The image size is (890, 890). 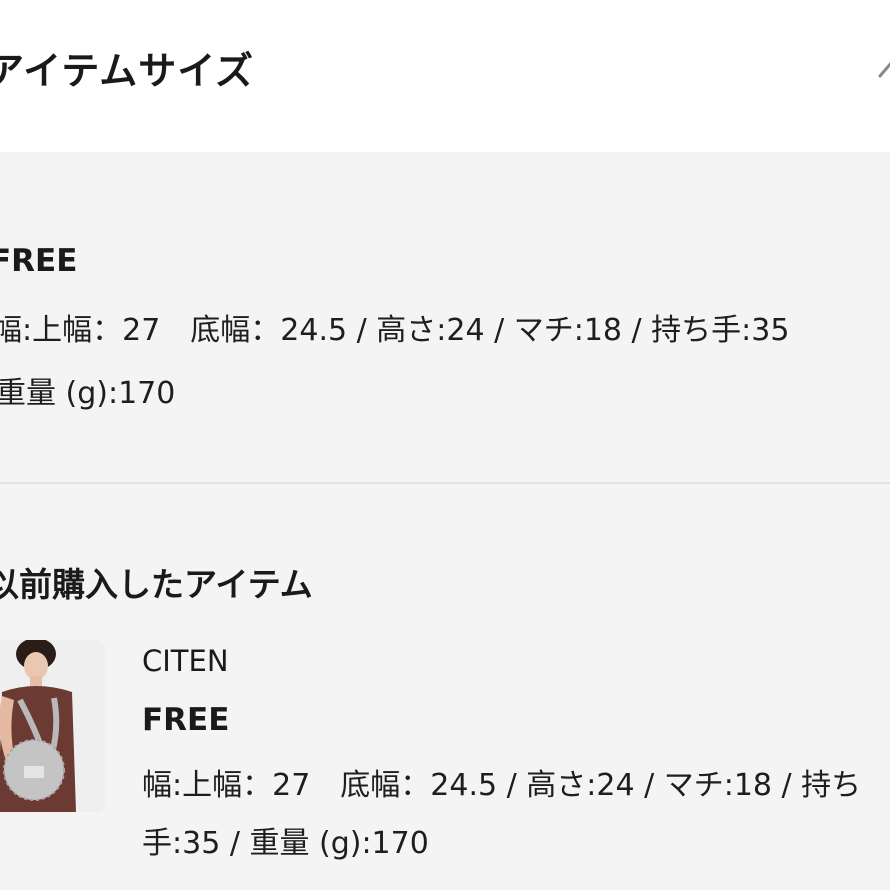 I want to click on size-name: FREE, so click(x=39, y=261).